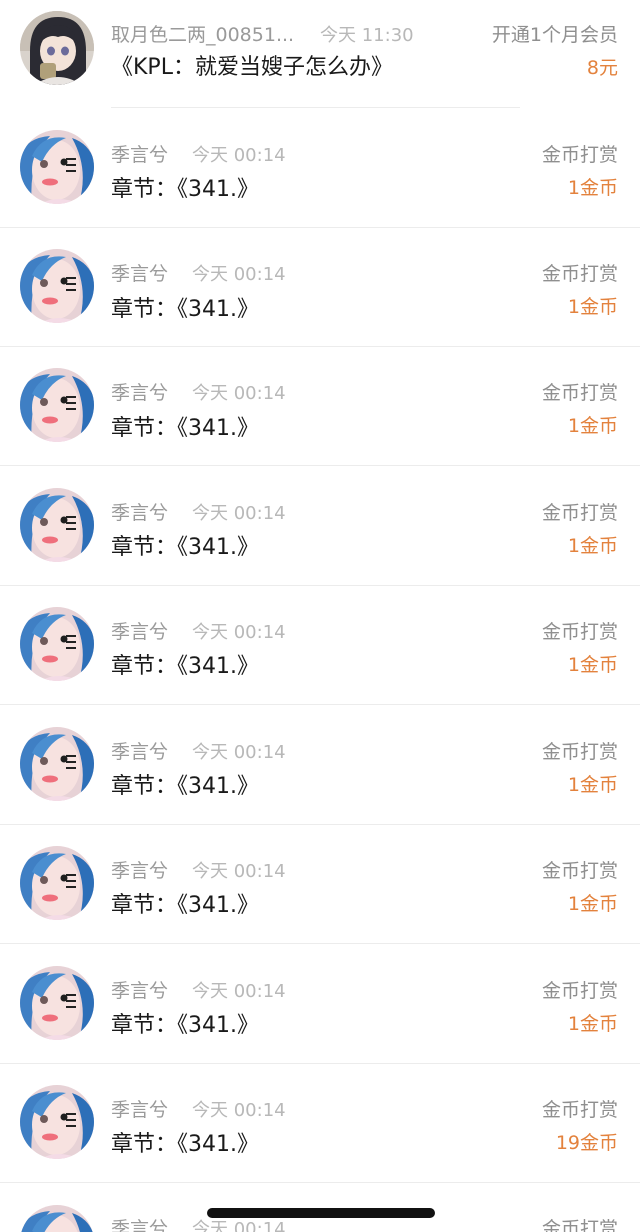 The image size is (640, 1232). Describe the element at coordinates (367, 35) in the screenshot. I see `record-time: 今天 11:30` at that location.